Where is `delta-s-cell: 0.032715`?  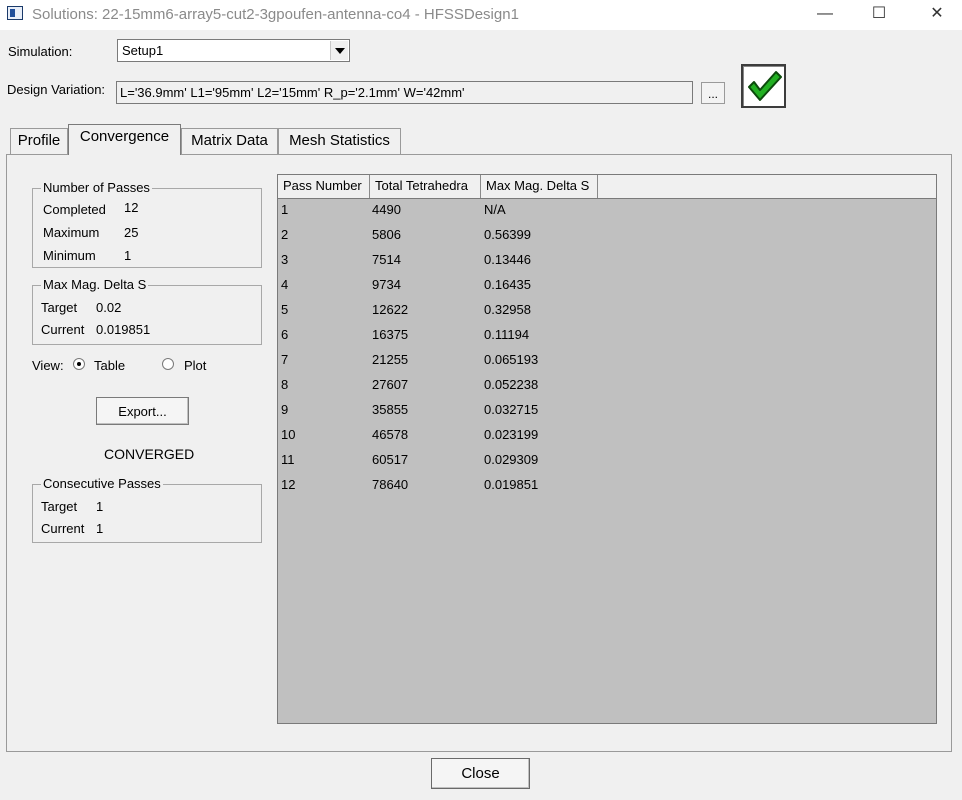
delta-s-cell: 0.032715 is located at coordinates (511, 409).